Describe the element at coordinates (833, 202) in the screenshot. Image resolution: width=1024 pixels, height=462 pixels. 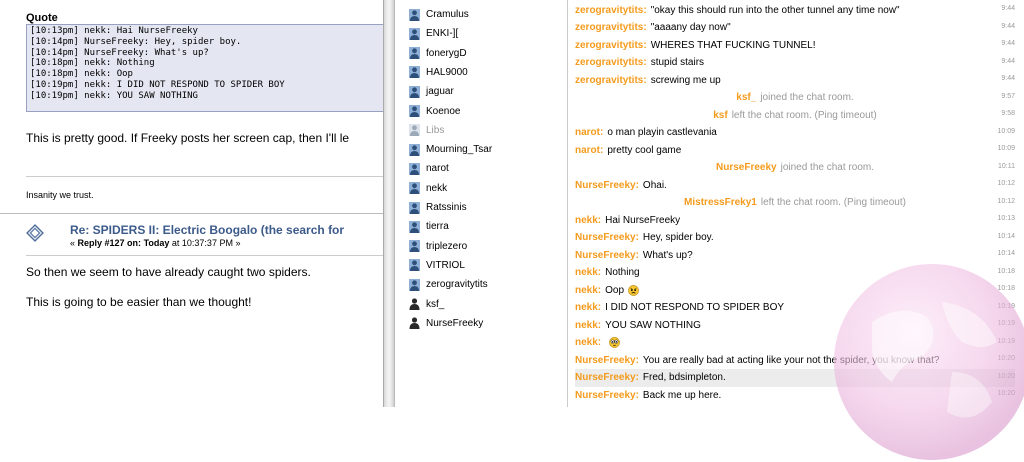
I see `chat-text: left the chat room. (Ping timeout)` at that location.